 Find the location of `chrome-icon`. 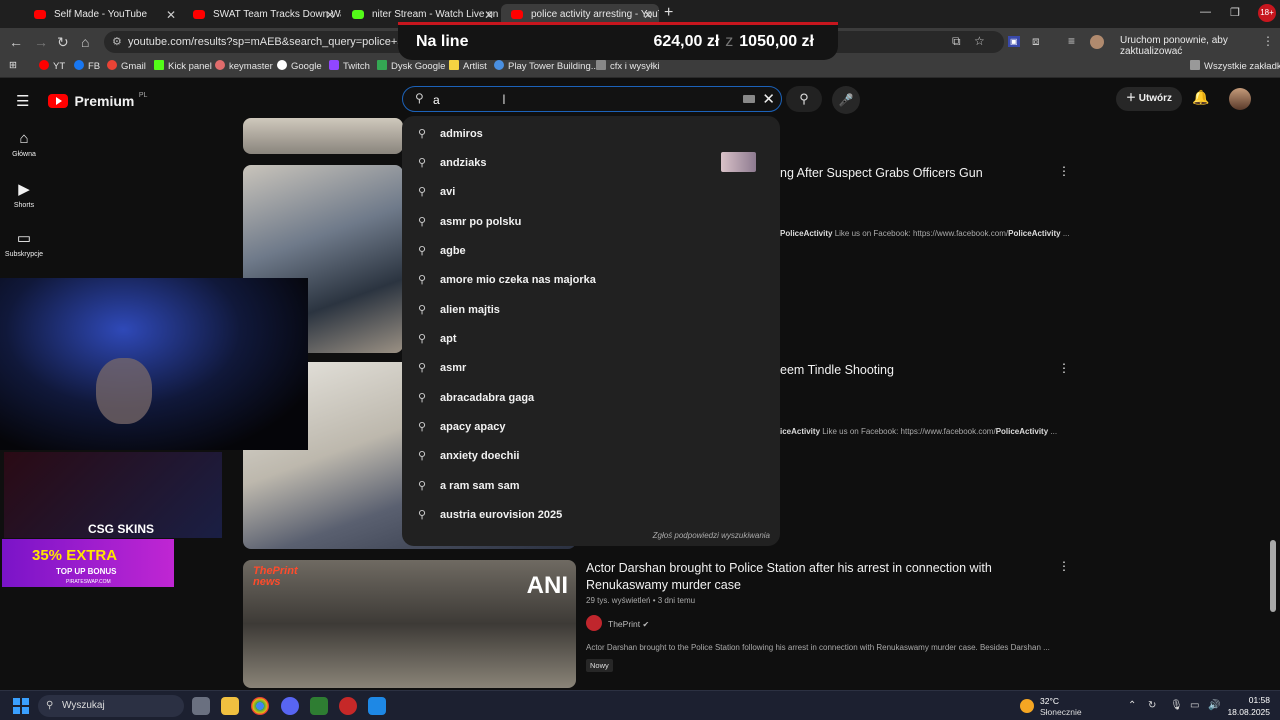

chrome-icon is located at coordinates (260, 706).